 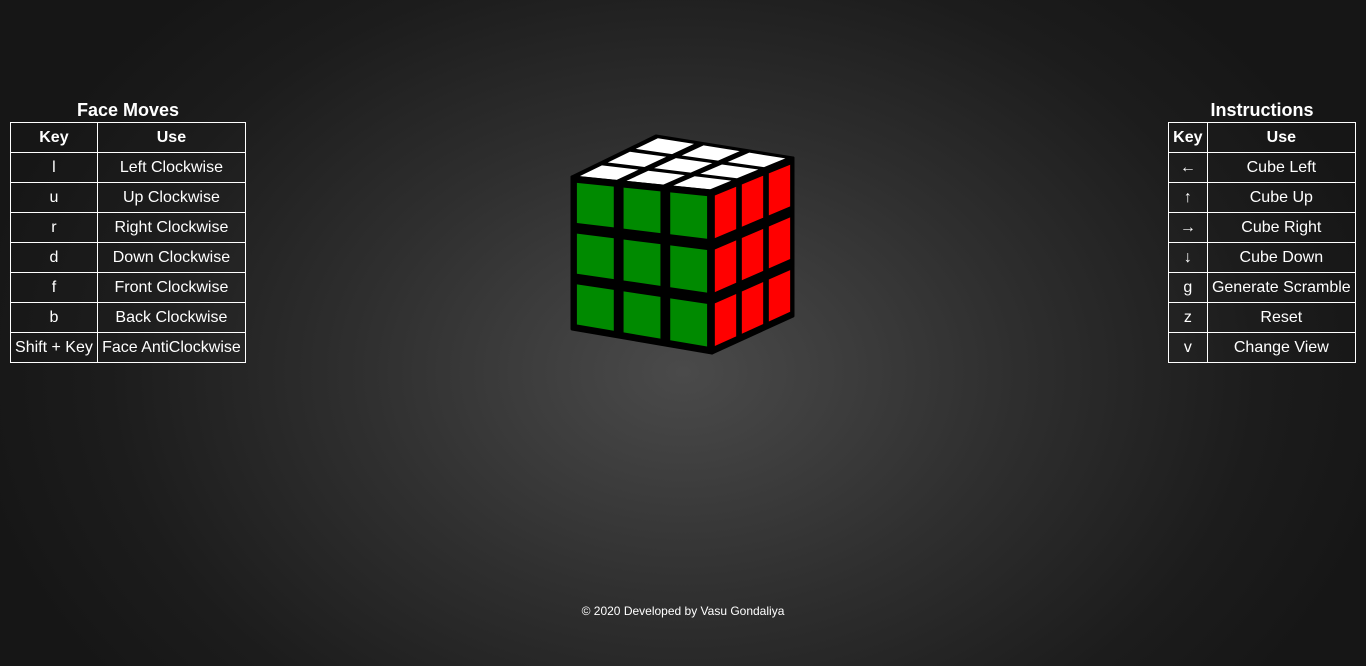 I want to click on table-row: v Change View, so click(x=1262, y=347).